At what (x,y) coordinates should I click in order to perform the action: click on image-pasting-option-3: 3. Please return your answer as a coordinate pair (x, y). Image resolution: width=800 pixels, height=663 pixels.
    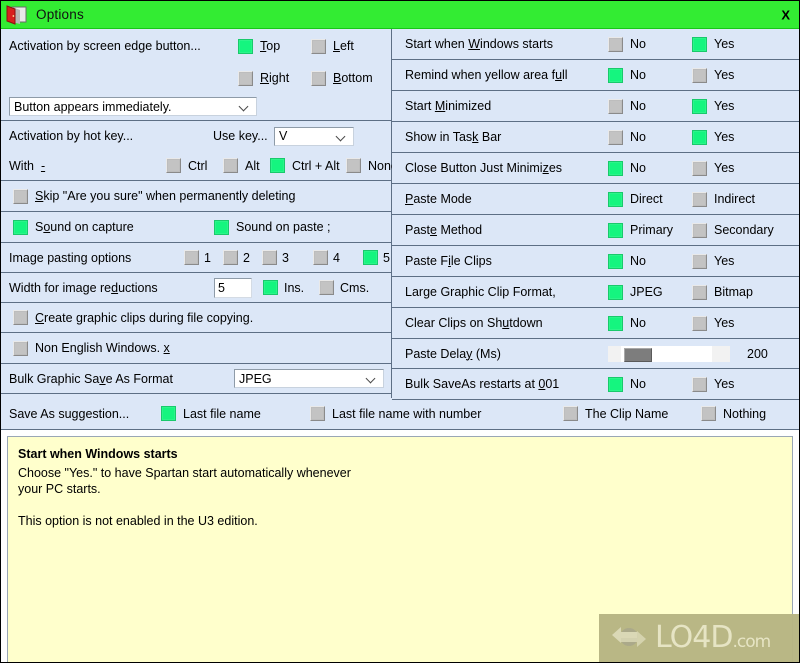
    Looking at the image, I should click on (275, 257).